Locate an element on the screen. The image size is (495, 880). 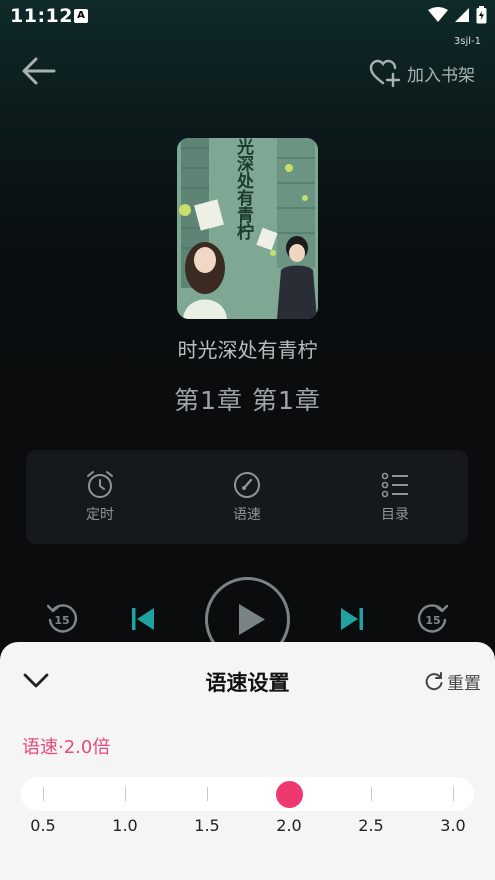
rewind-15-button: 15 is located at coordinates (62, 619).